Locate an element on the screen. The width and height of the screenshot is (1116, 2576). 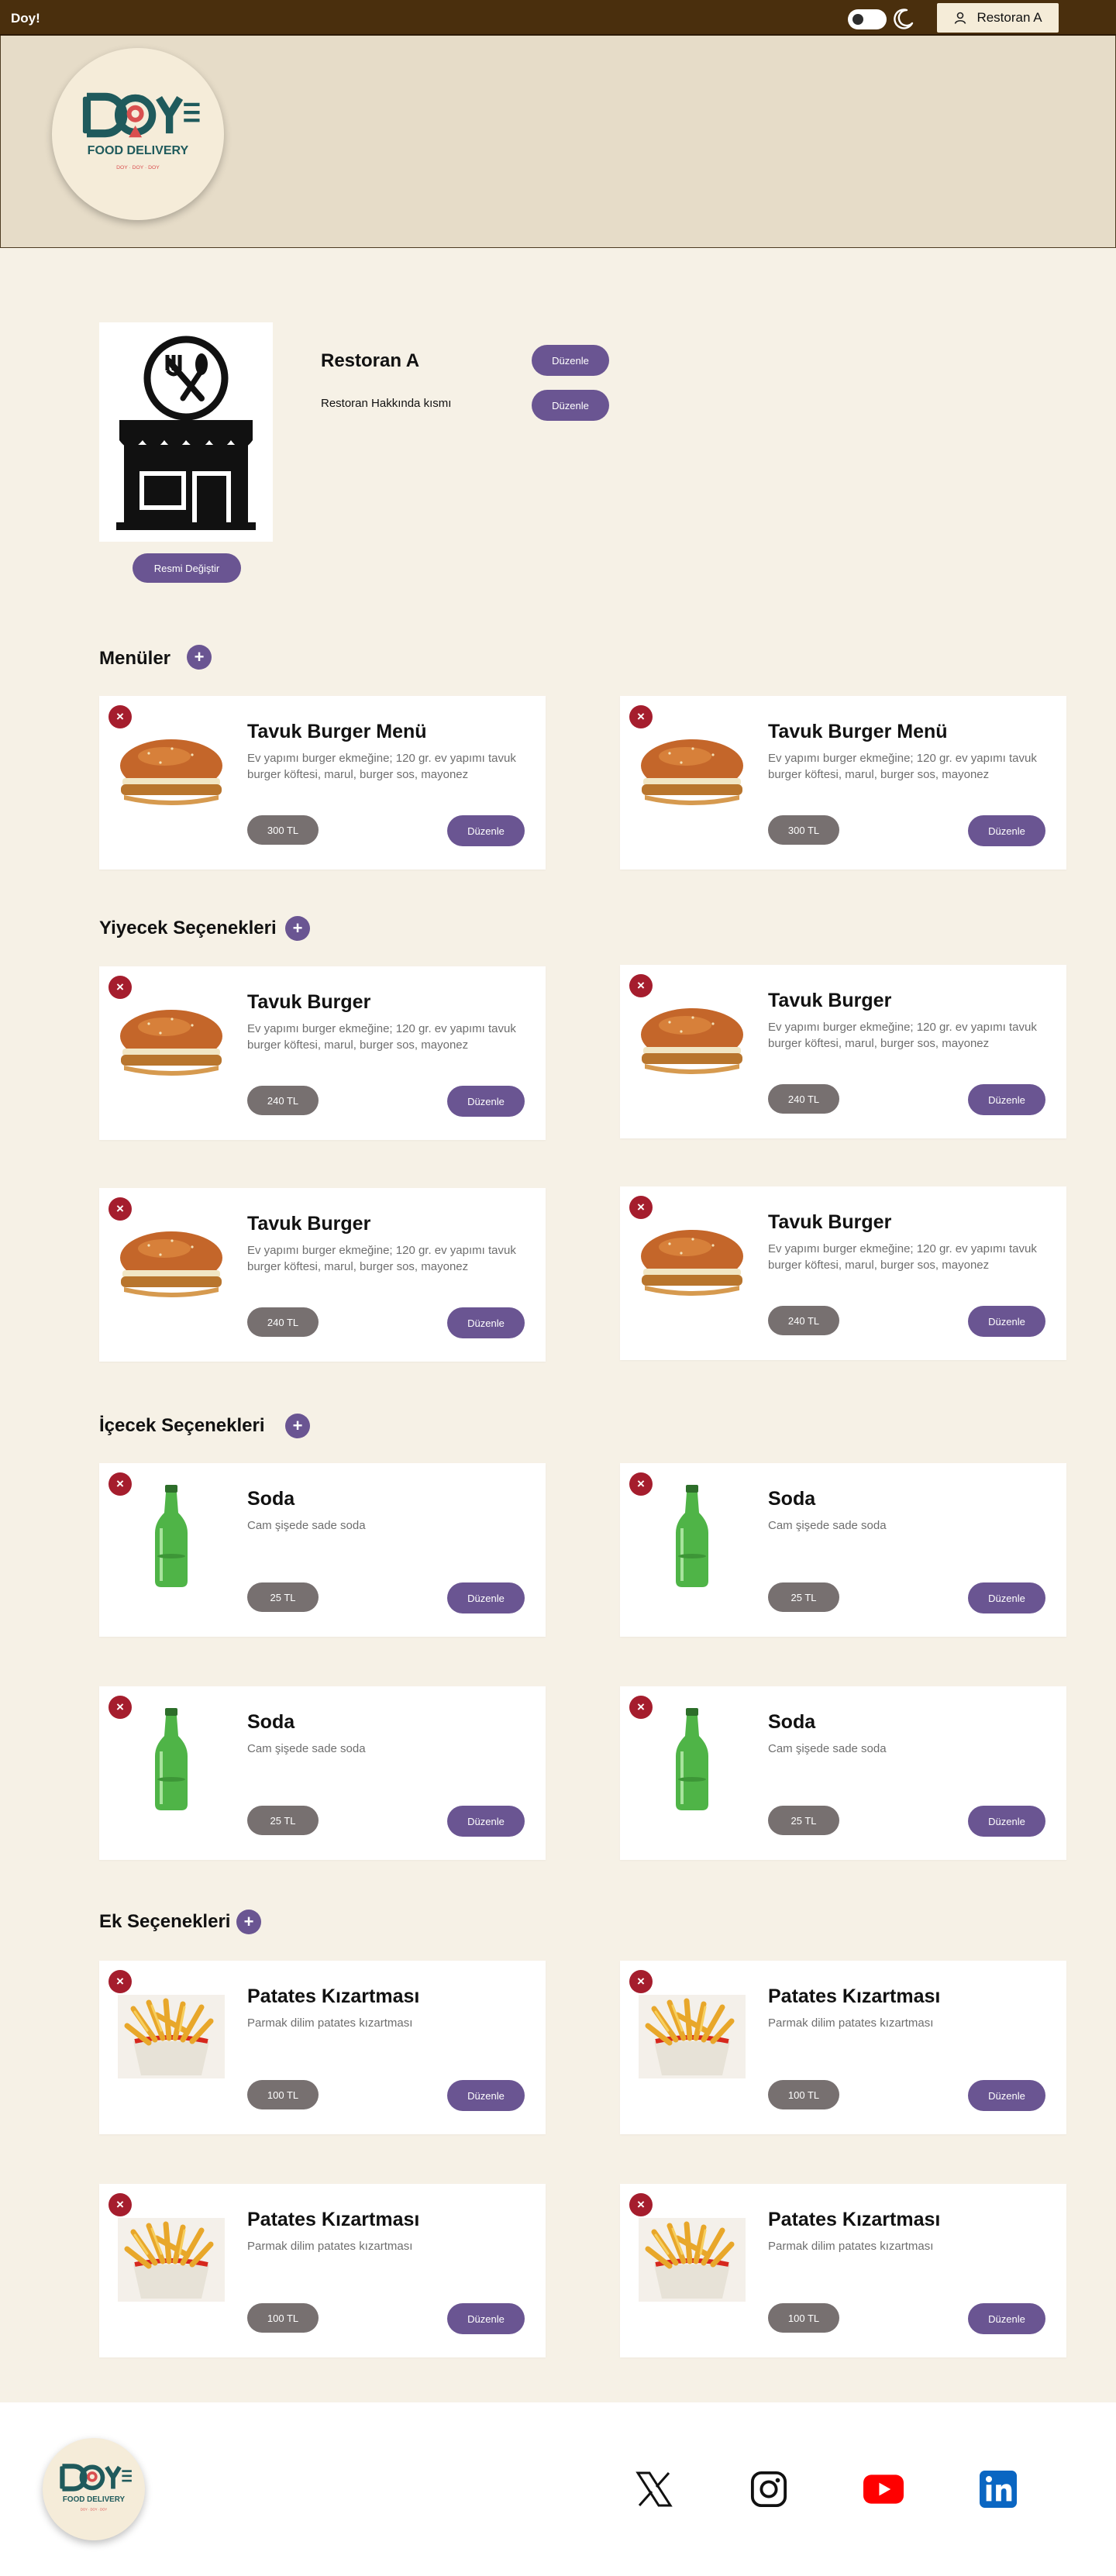
restaurant-name: Restoran A is located at coordinates (370, 360).